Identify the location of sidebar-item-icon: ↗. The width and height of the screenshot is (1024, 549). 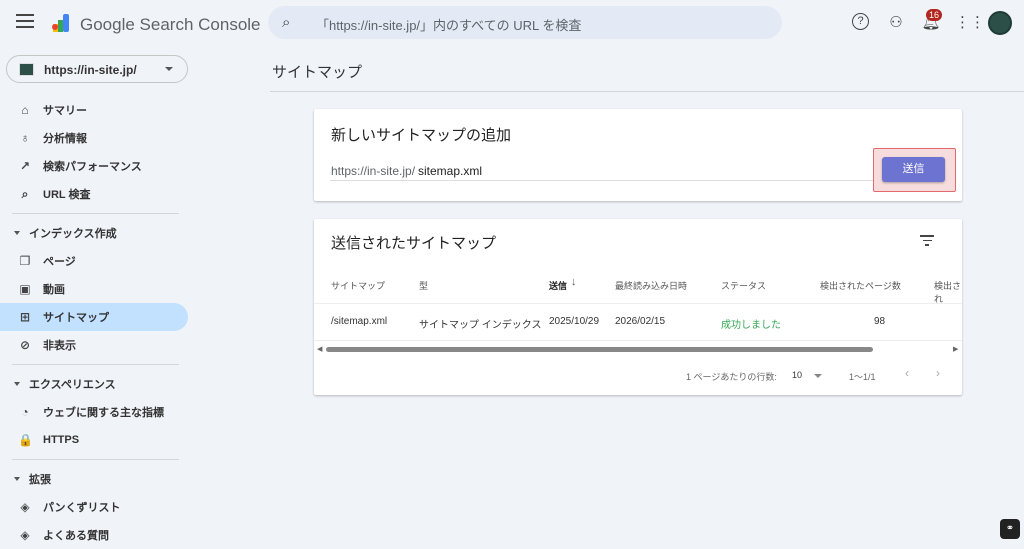
(25, 166).